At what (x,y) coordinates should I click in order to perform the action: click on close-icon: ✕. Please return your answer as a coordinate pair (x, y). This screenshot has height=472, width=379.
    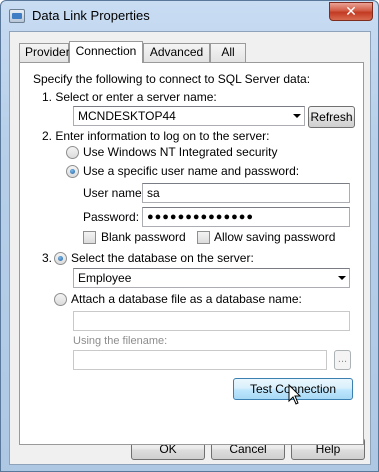
    Looking at the image, I should click on (351, 11).